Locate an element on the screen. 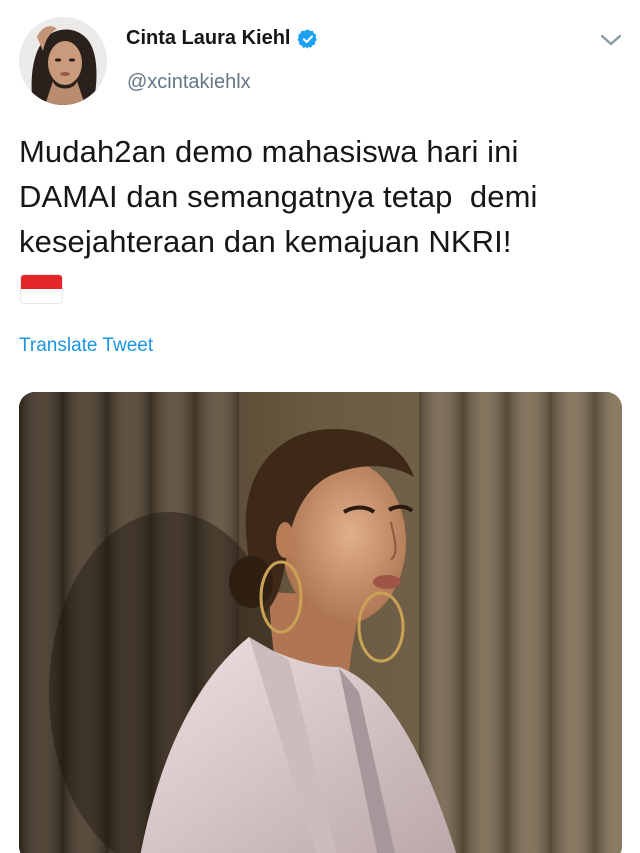  indonesia-flag-icon is located at coordinates (41, 289).